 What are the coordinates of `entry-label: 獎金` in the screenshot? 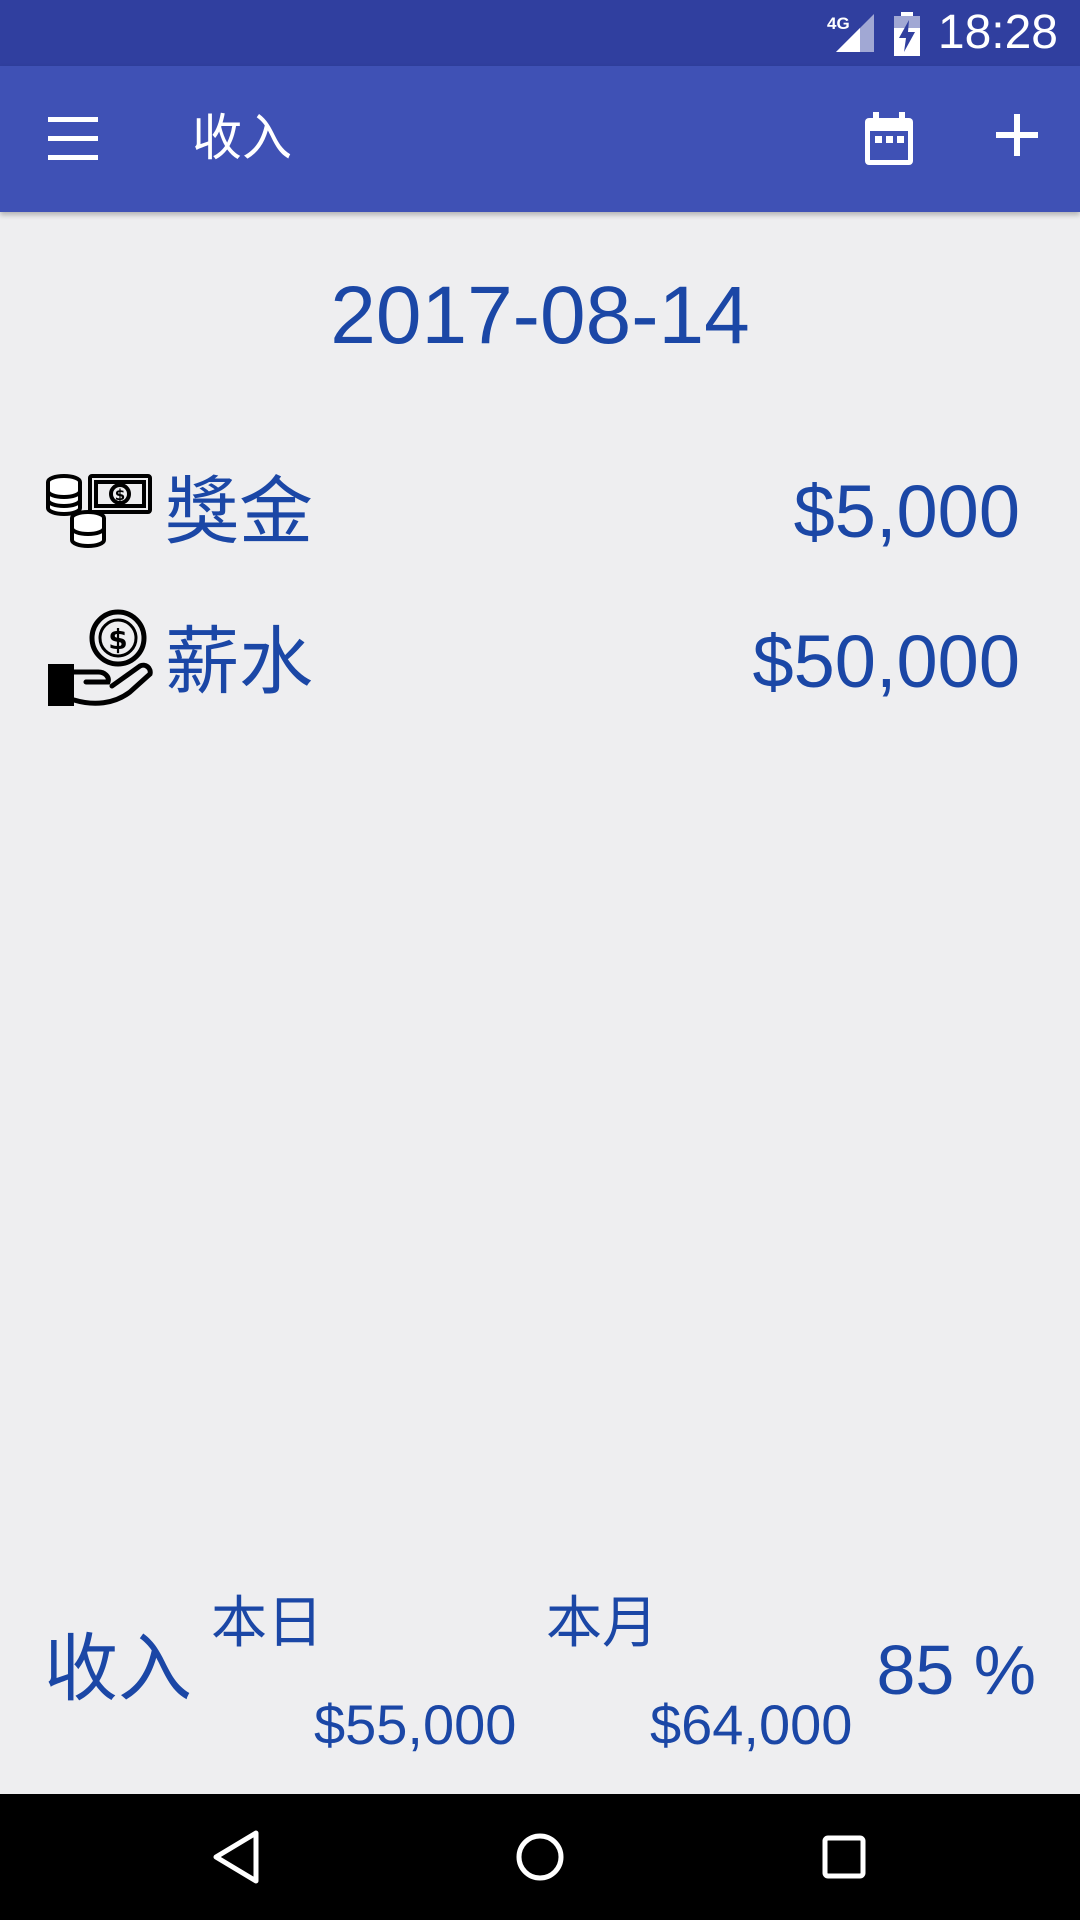 It's located at (239, 511).